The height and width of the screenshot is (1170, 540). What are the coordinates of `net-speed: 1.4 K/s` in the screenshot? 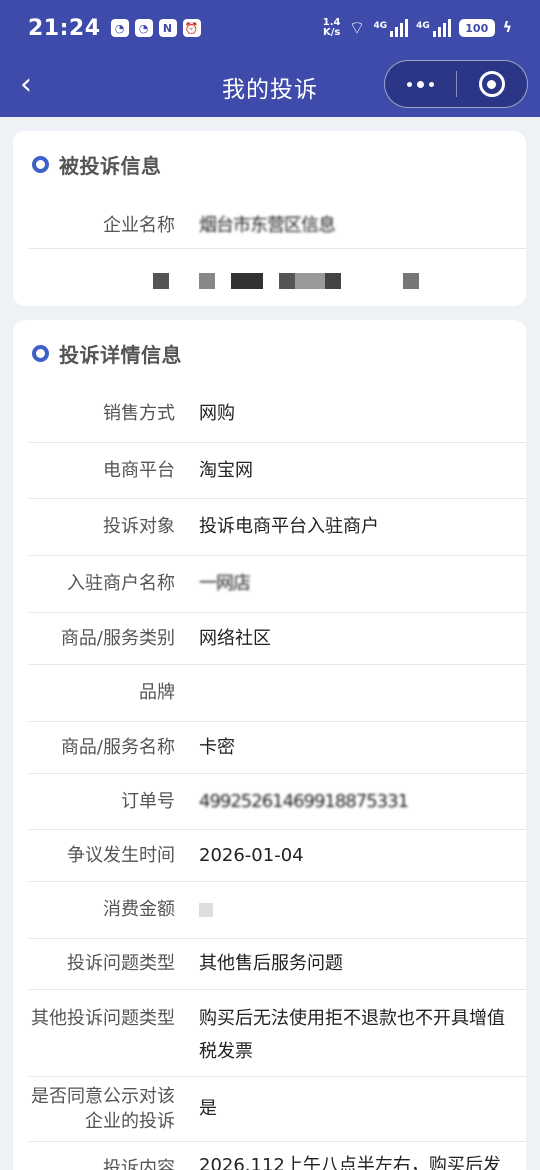 It's located at (331, 27).